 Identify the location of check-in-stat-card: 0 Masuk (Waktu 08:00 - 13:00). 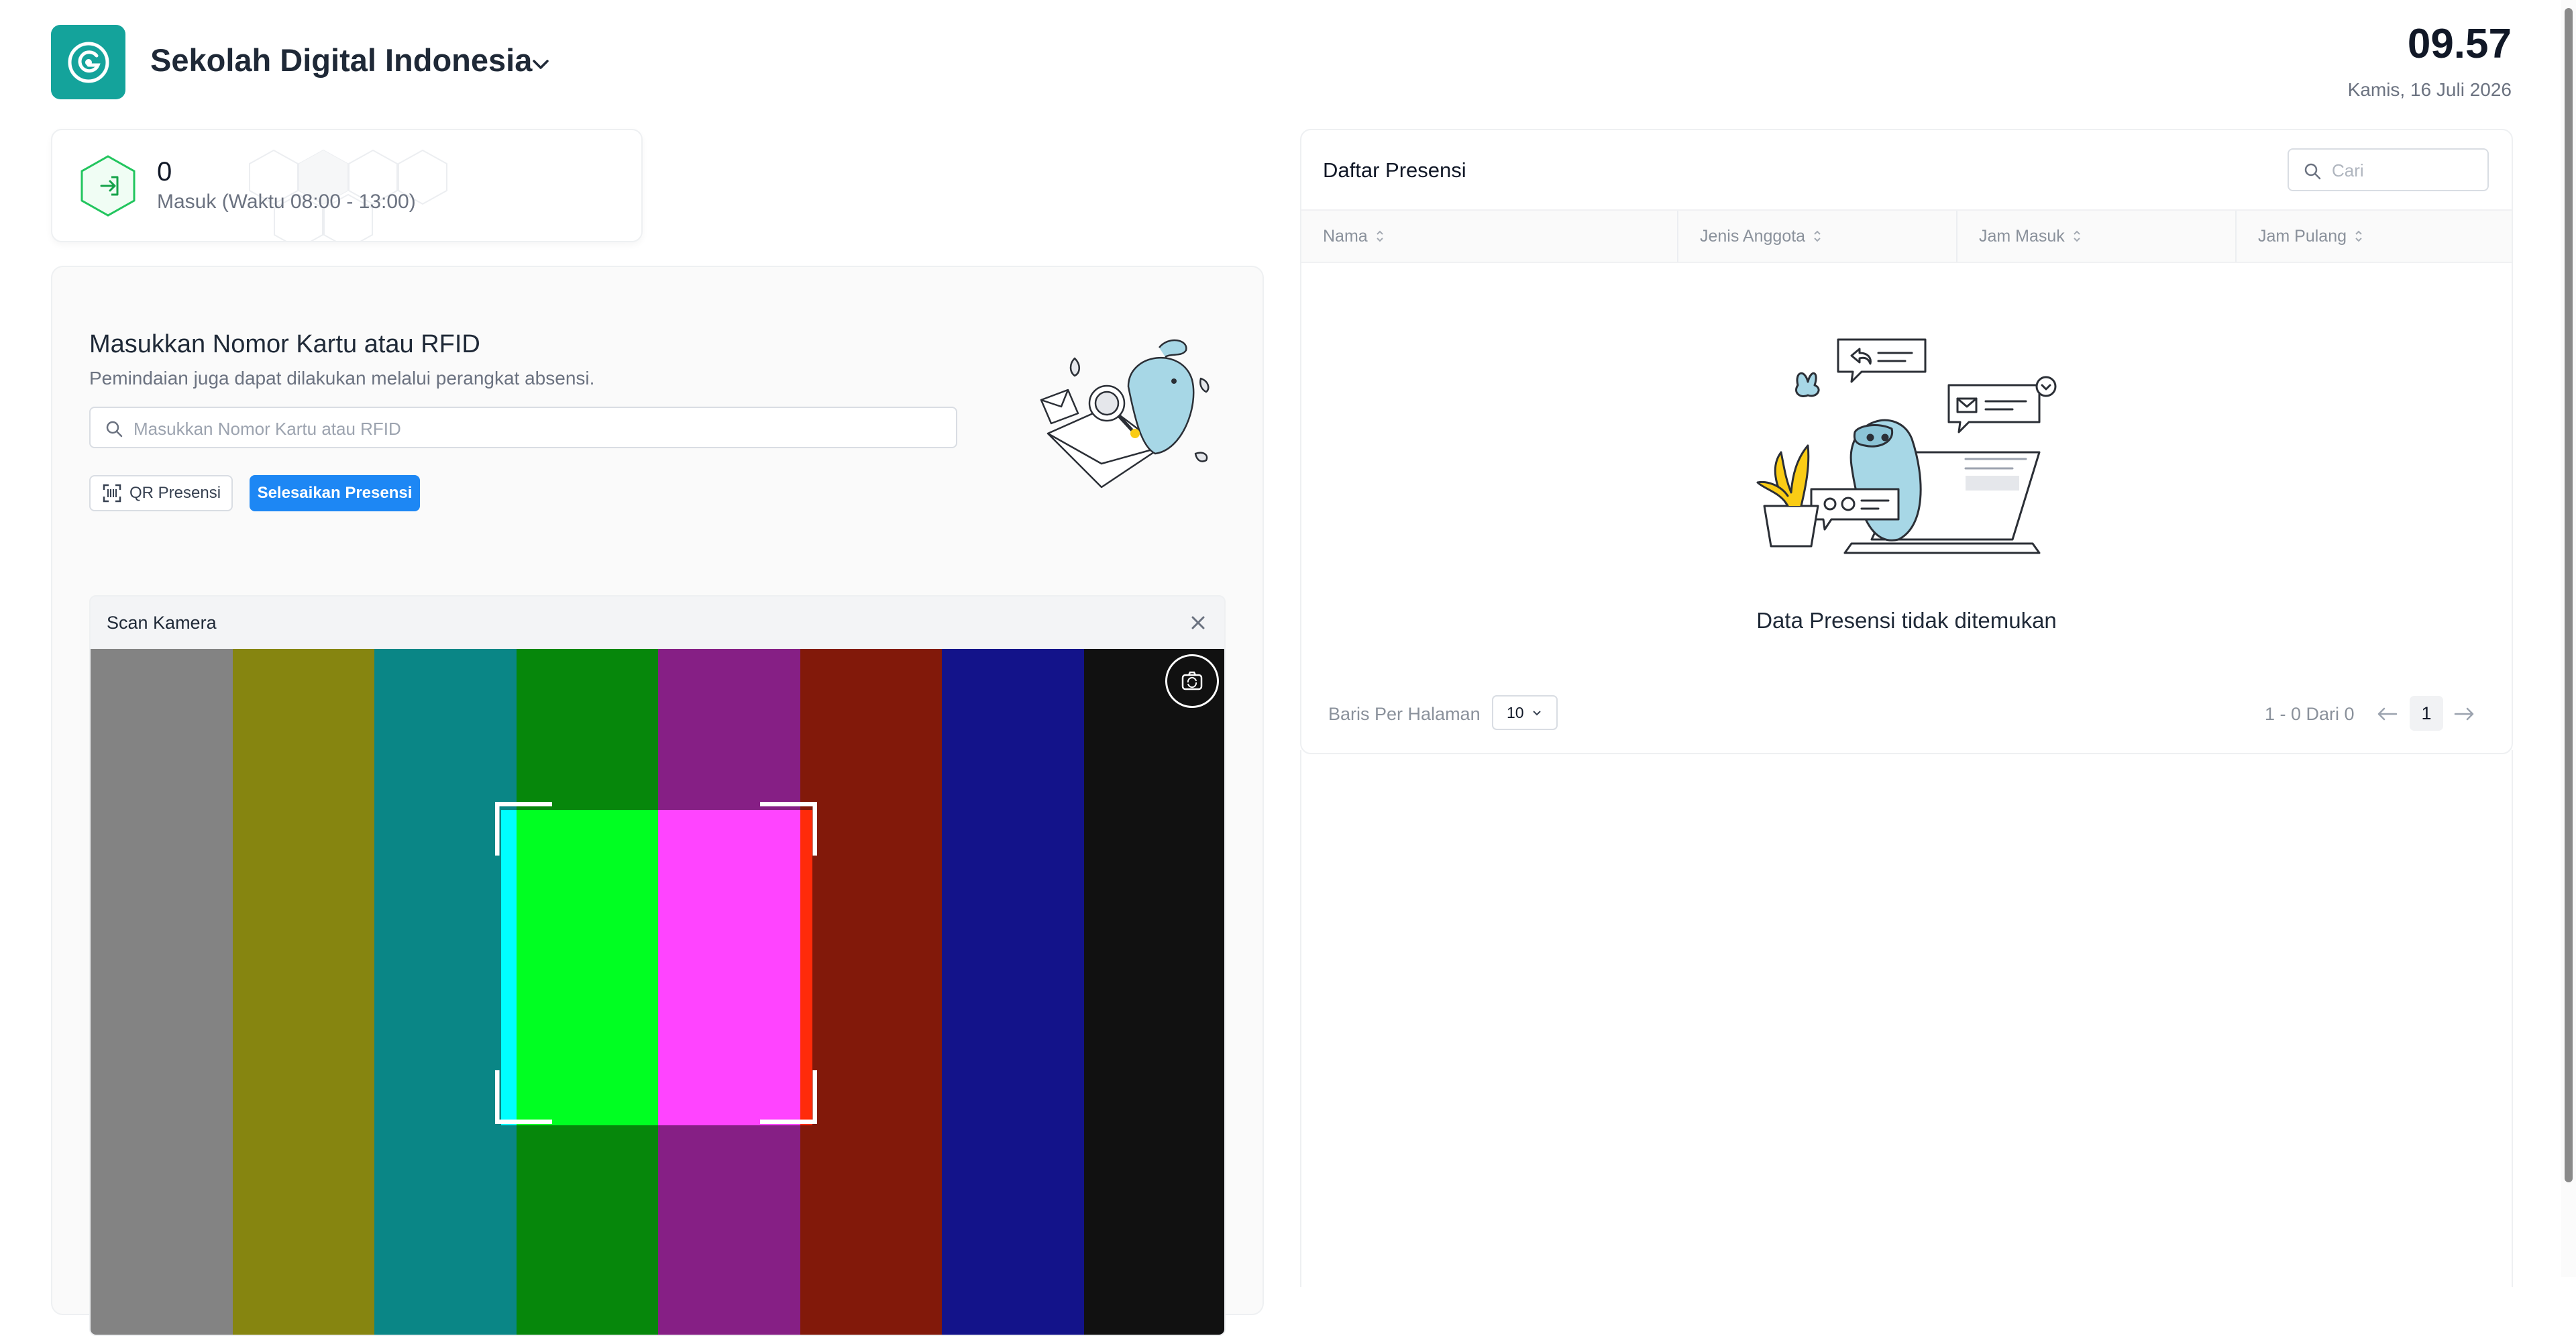
(347, 185).